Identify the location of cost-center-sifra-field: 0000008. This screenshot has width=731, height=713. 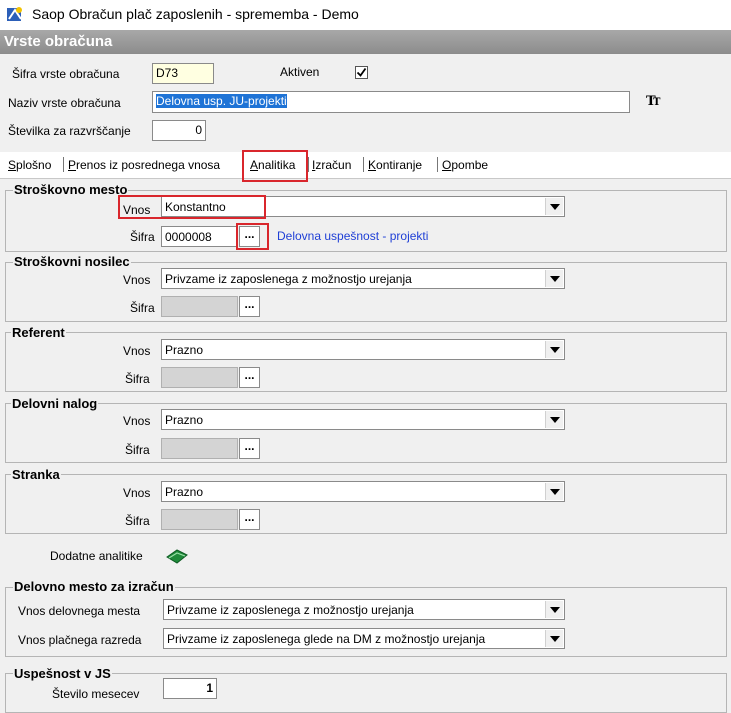
(199, 236).